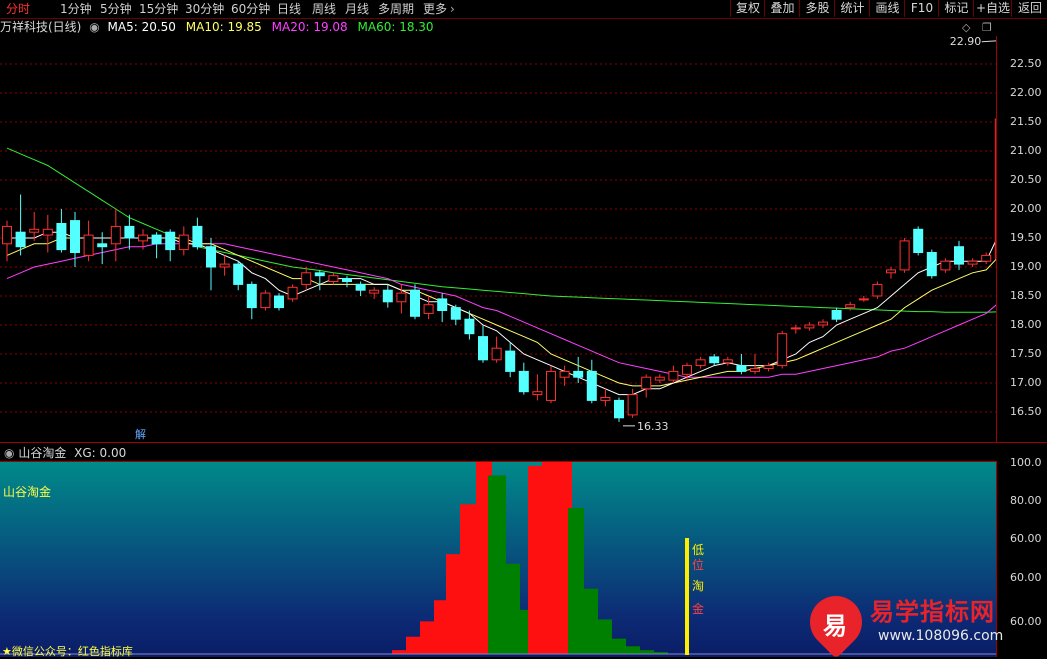 The width and height of the screenshot is (1047, 659). I want to click on tab-daily: 日线, so click(289, 9).